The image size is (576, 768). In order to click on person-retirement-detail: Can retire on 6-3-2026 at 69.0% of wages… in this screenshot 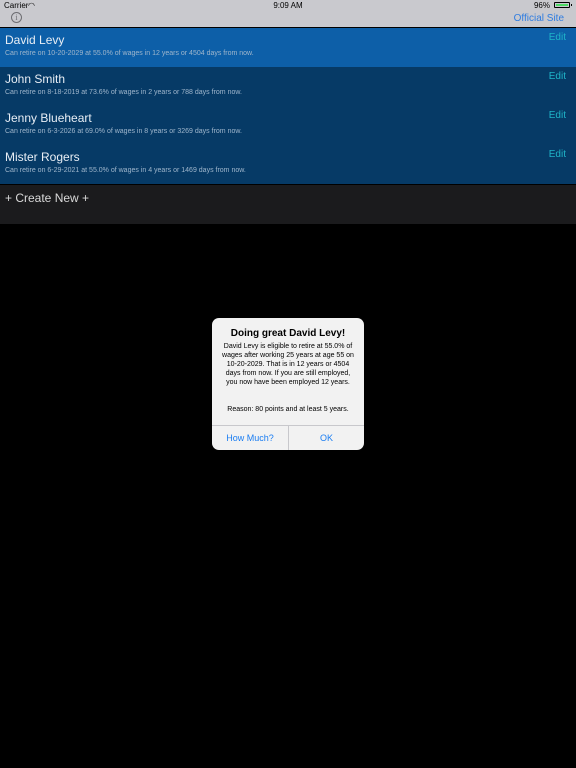, I will do `click(123, 131)`.